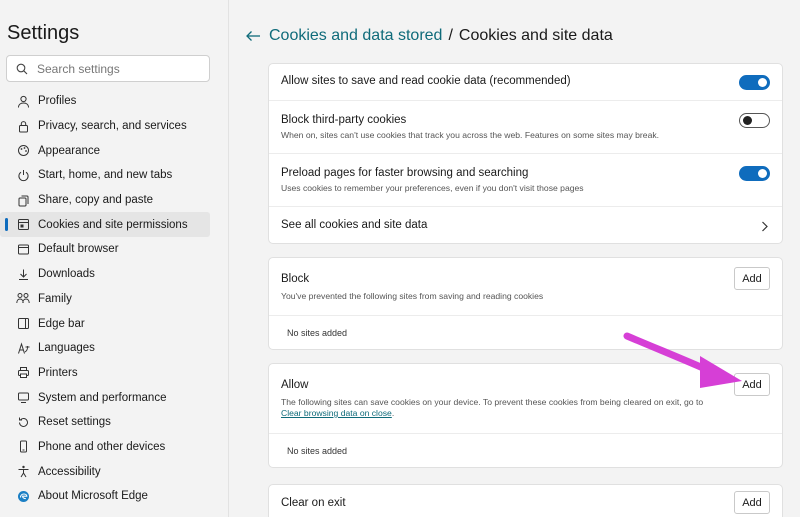 The width and height of the screenshot is (800, 517). What do you see at coordinates (96, 200) in the screenshot?
I see `sidebar-item-label: Share, copy and paste` at bounding box center [96, 200].